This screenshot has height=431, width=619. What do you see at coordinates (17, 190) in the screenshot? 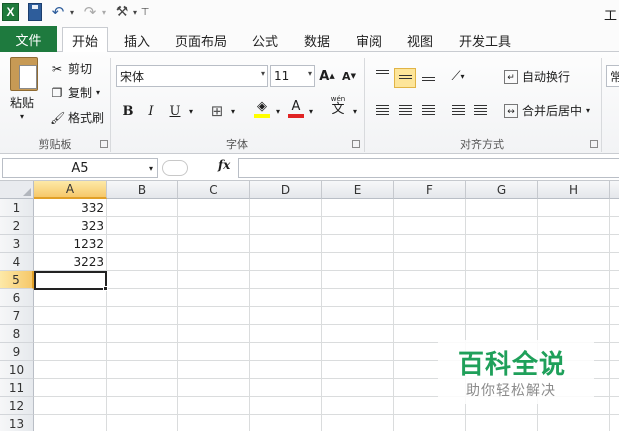
I see `select-all-button` at bounding box center [17, 190].